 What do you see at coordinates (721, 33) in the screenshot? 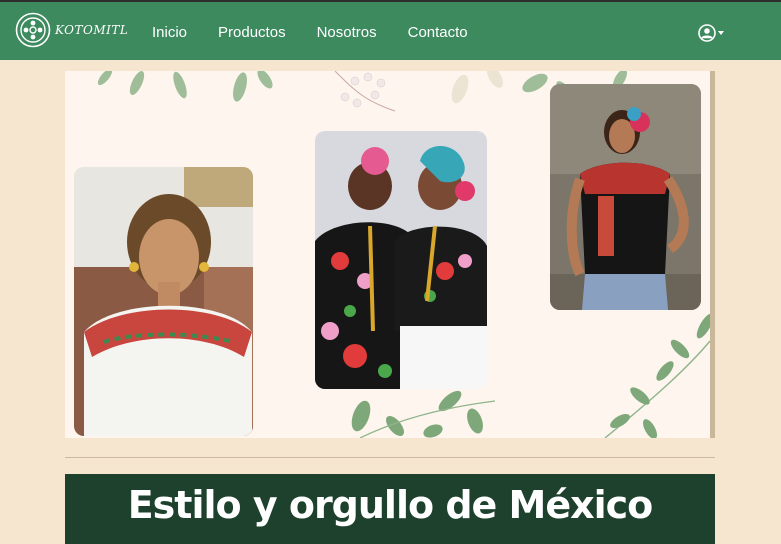
I see `caret-down-icon` at bounding box center [721, 33].